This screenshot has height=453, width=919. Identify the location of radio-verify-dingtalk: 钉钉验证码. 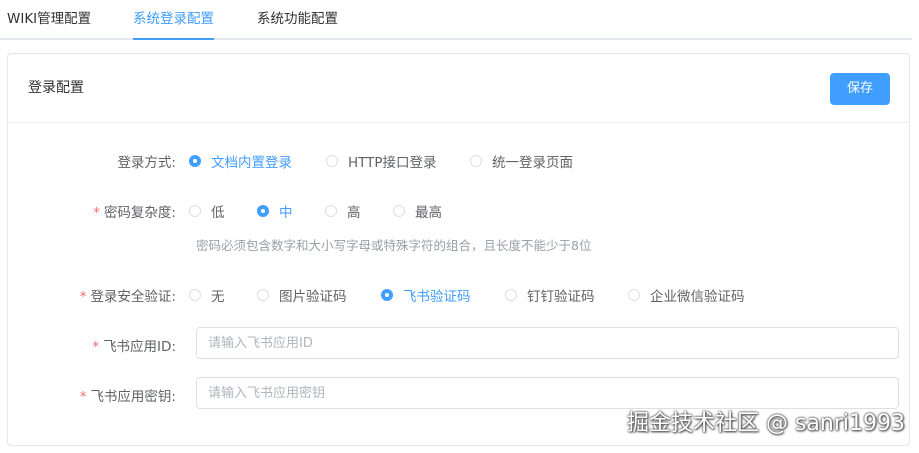
(550, 295).